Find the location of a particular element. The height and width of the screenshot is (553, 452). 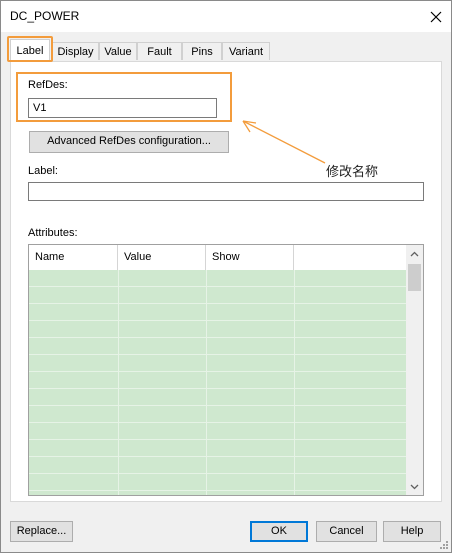

tab-label: Label is located at coordinates (30, 50).